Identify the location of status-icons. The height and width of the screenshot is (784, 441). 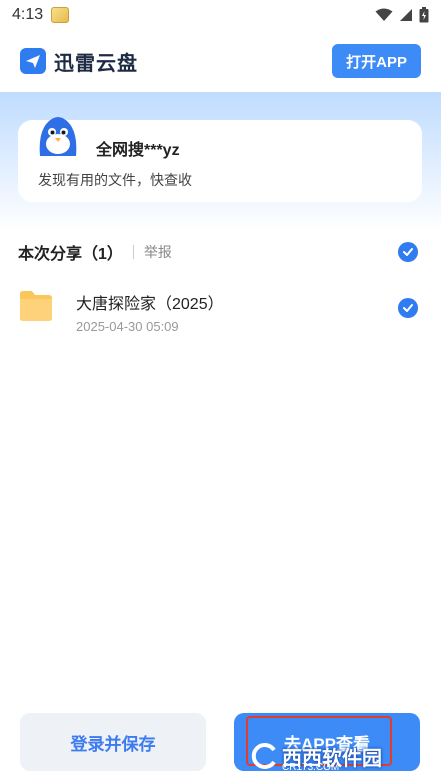
(402, 15).